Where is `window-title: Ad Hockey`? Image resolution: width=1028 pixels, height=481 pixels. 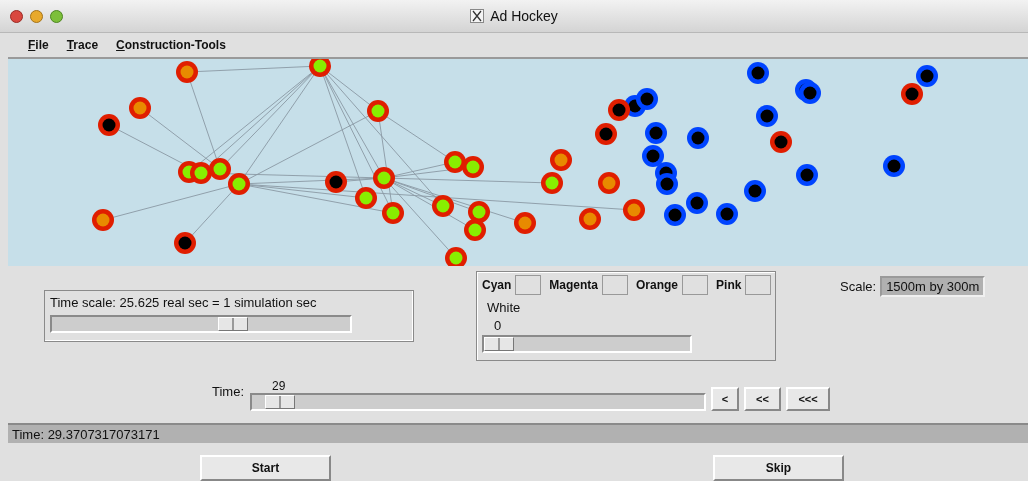 window-title: Ad Hockey is located at coordinates (524, 16).